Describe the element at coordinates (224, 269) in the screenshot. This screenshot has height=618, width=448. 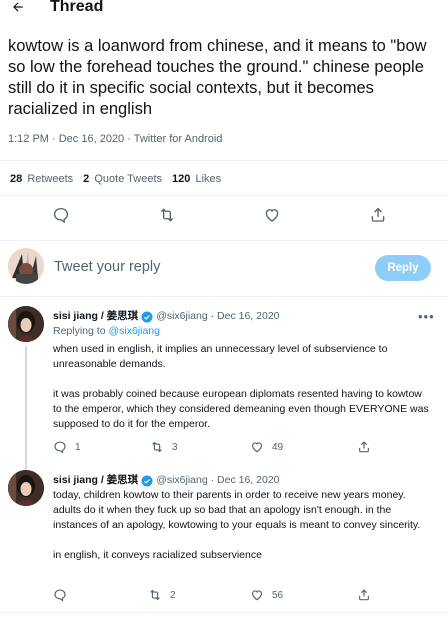
I see `reply-composer: Tweet your reply Reply` at that location.